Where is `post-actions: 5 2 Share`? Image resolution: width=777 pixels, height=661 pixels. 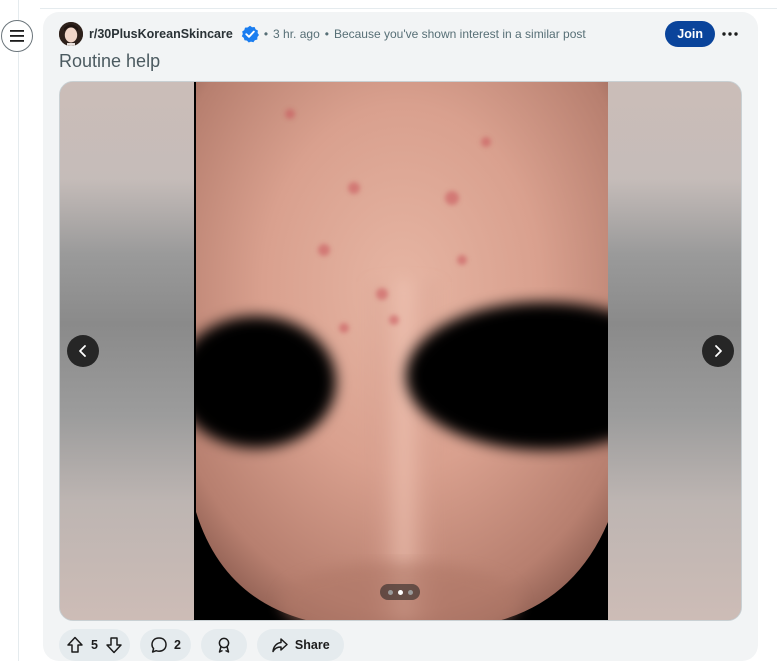
post-actions: 5 2 Share is located at coordinates (201, 645).